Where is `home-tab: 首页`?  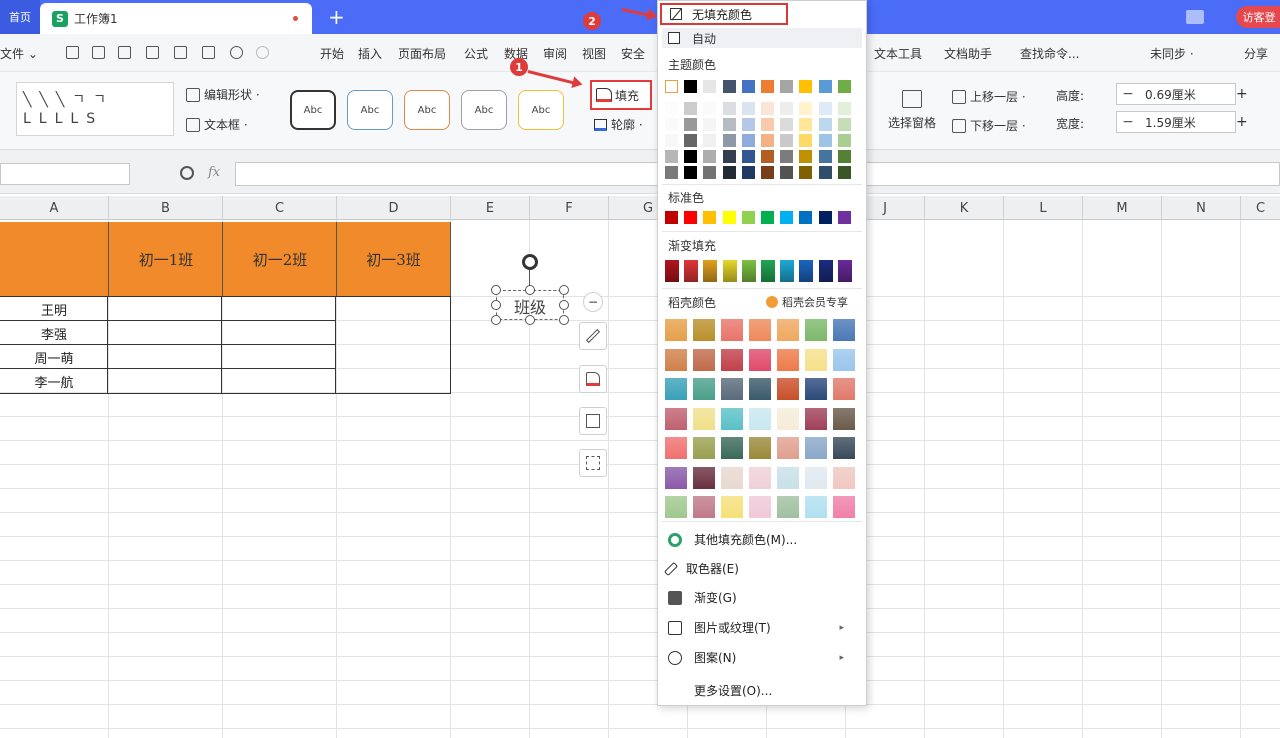 home-tab: 首页 is located at coordinates (20, 17).